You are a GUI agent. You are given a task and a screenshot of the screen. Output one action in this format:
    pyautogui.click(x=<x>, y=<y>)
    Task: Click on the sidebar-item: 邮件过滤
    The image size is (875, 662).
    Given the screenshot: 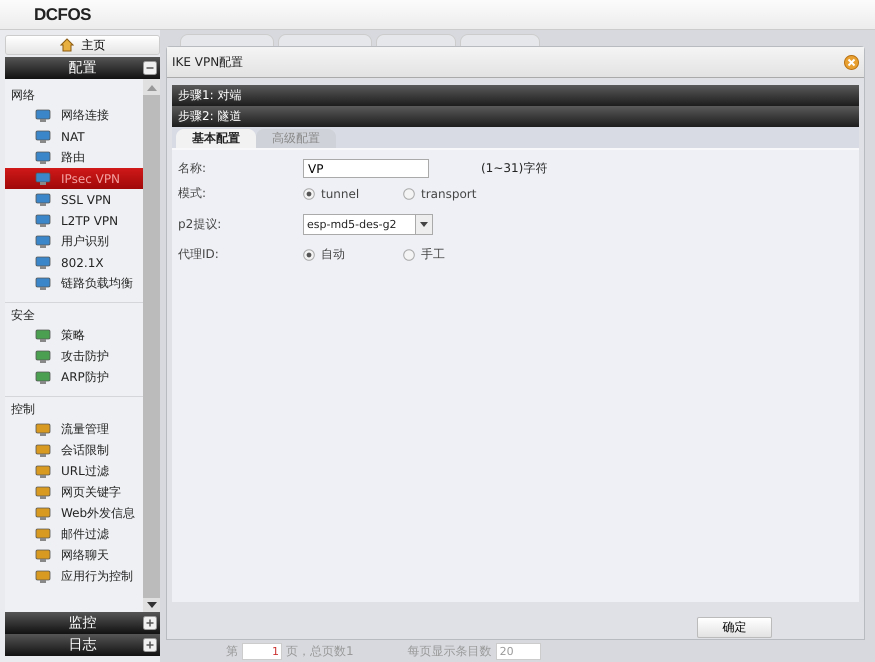 What is the action you would take?
    pyautogui.click(x=74, y=534)
    